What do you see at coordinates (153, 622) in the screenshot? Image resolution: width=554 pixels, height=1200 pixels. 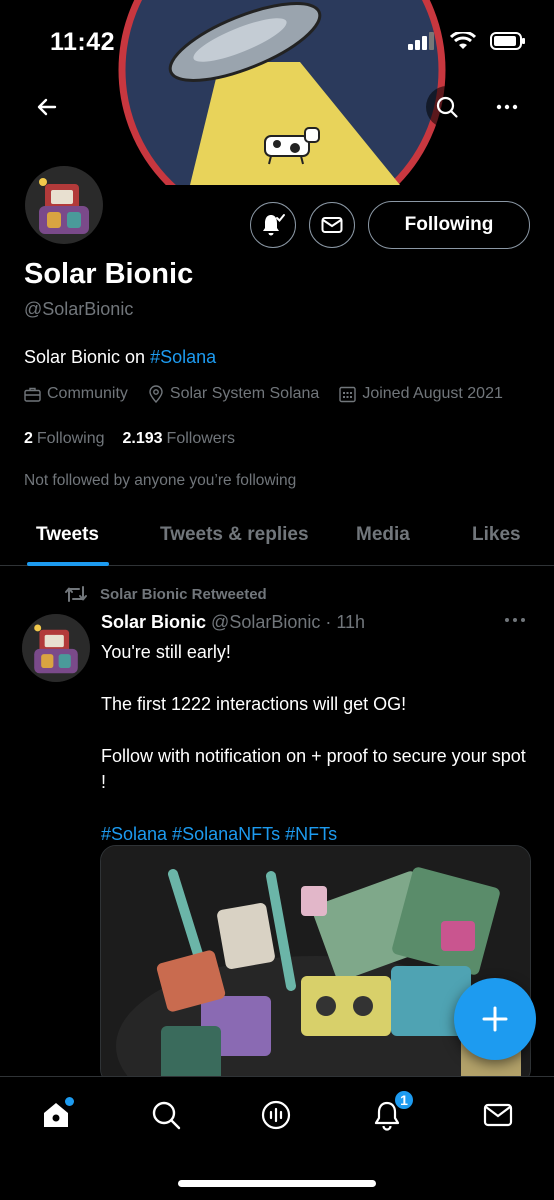 I see `tweet-author-name: Solar Bionic` at bounding box center [153, 622].